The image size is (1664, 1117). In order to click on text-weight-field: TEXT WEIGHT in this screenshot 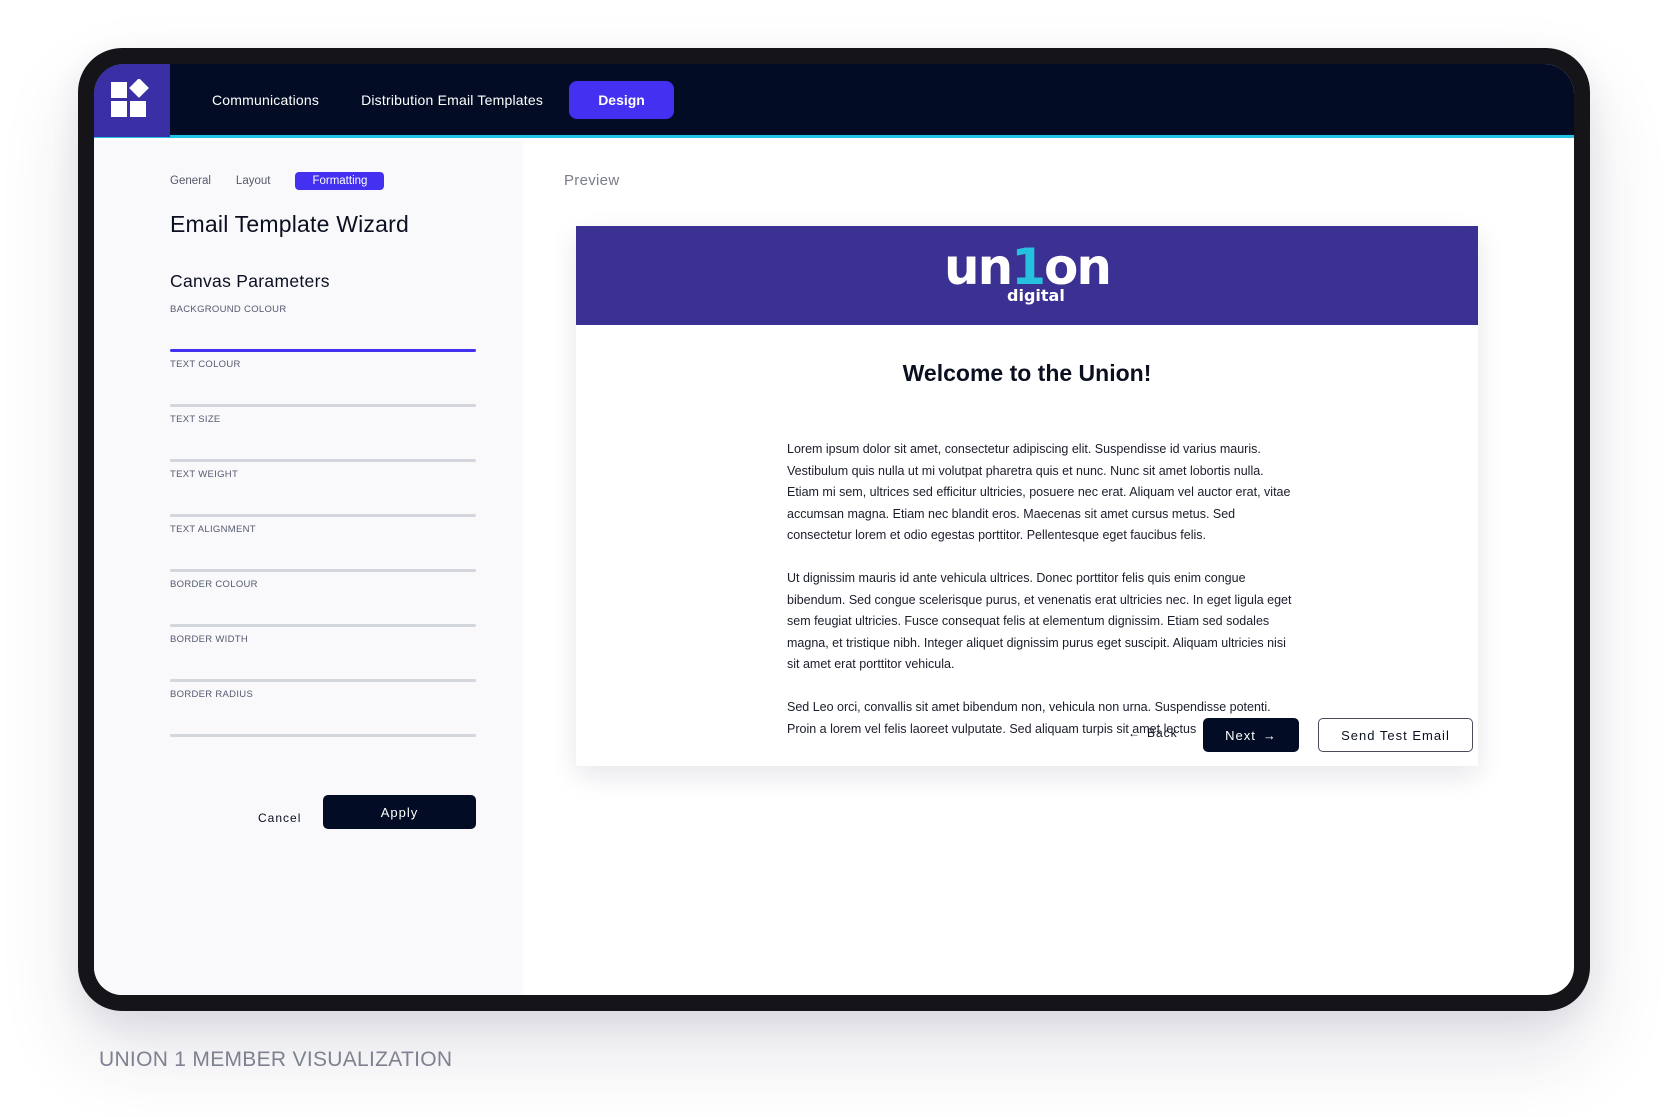, I will do `click(323, 493)`.